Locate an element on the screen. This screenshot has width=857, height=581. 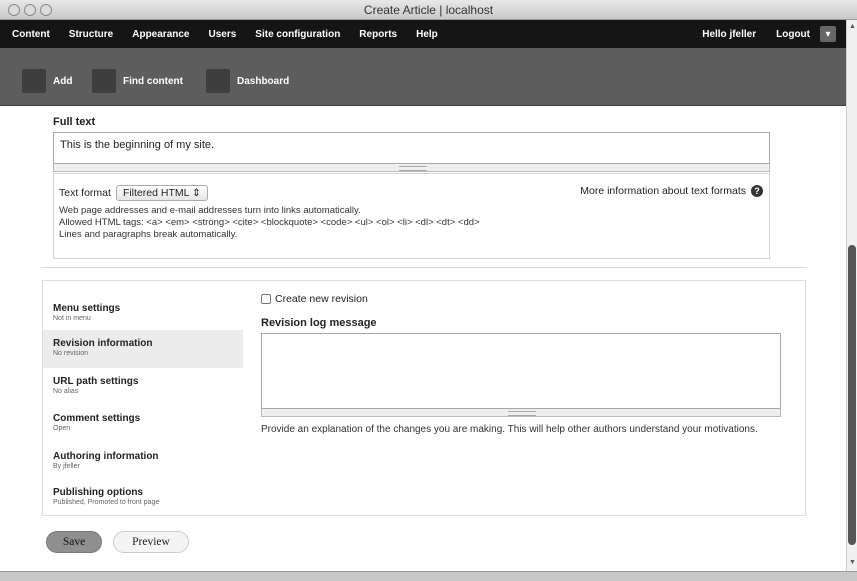
text-format-select: Filtered HTML ⇕ is located at coordinates (161, 193).